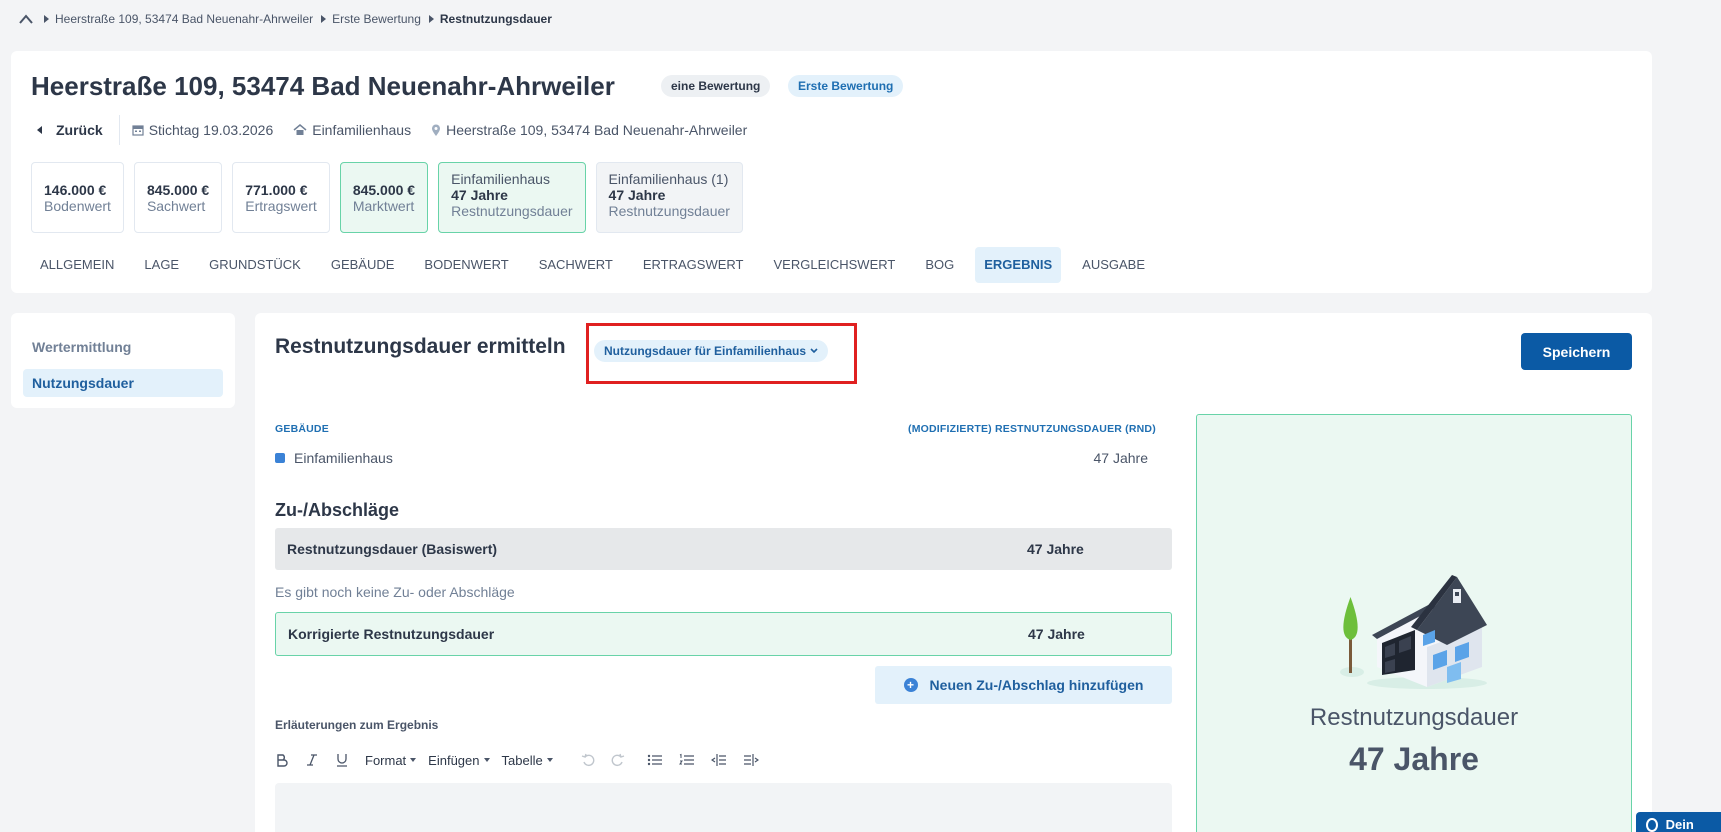 The width and height of the screenshot is (1721, 832). I want to click on bullet-list-icon, so click(655, 760).